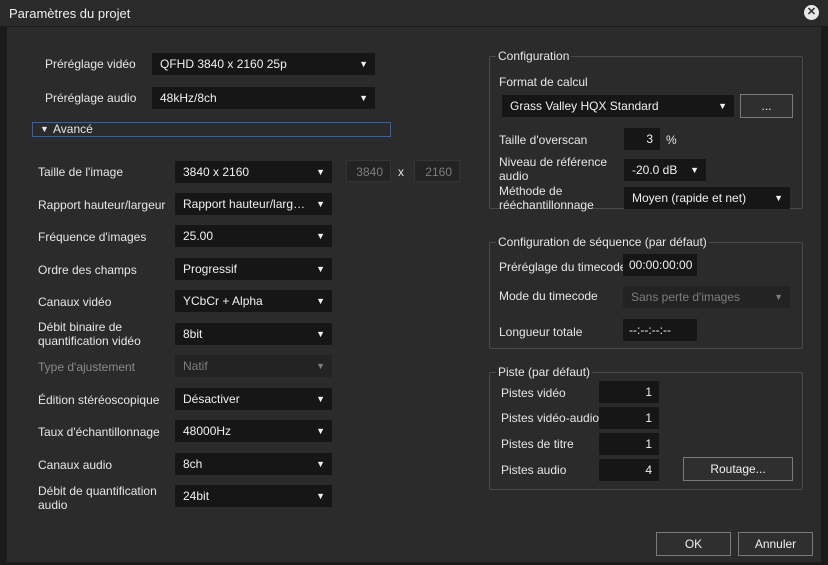 Image resolution: width=828 pixels, height=565 pixels. Describe the element at coordinates (541, 332) in the screenshot. I see `total-length-label: Longueur totale` at that location.